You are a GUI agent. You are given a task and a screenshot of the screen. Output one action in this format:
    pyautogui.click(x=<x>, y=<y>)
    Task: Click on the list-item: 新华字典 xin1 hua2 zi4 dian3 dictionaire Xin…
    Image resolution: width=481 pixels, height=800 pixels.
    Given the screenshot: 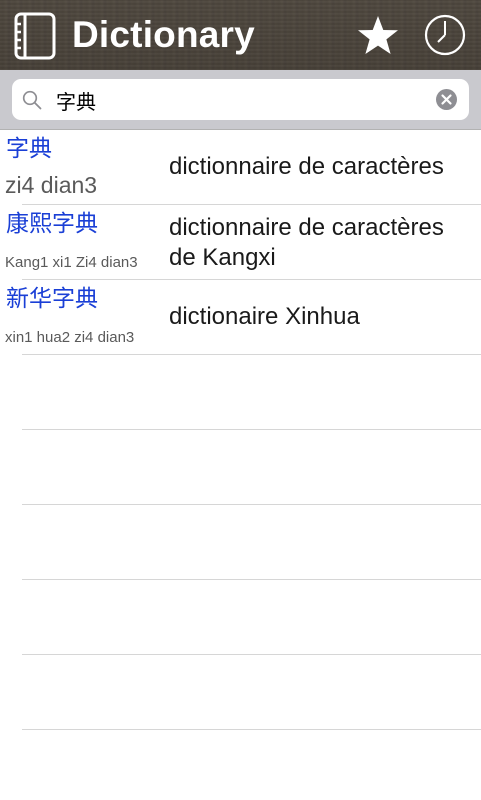 What is the action you would take?
    pyautogui.click(x=240, y=317)
    